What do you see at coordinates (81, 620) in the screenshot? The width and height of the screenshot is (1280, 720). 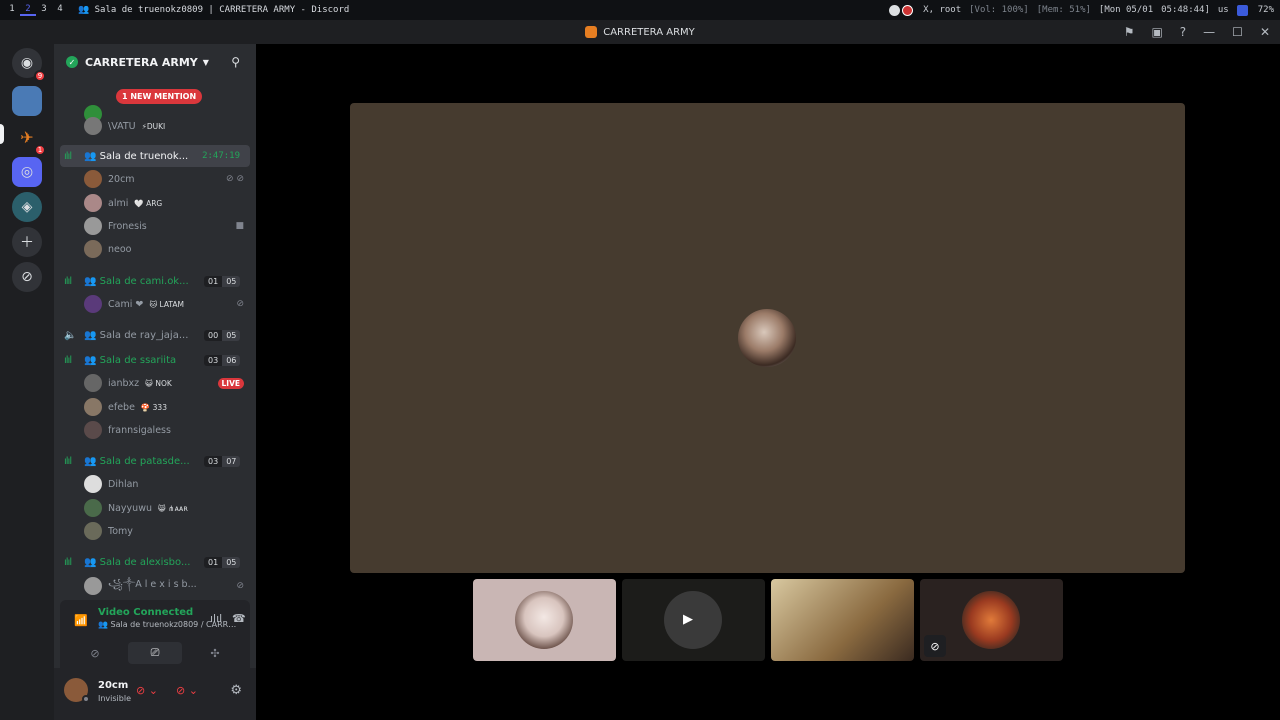 I see `signal-icon: 📶` at bounding box center [81, 620].